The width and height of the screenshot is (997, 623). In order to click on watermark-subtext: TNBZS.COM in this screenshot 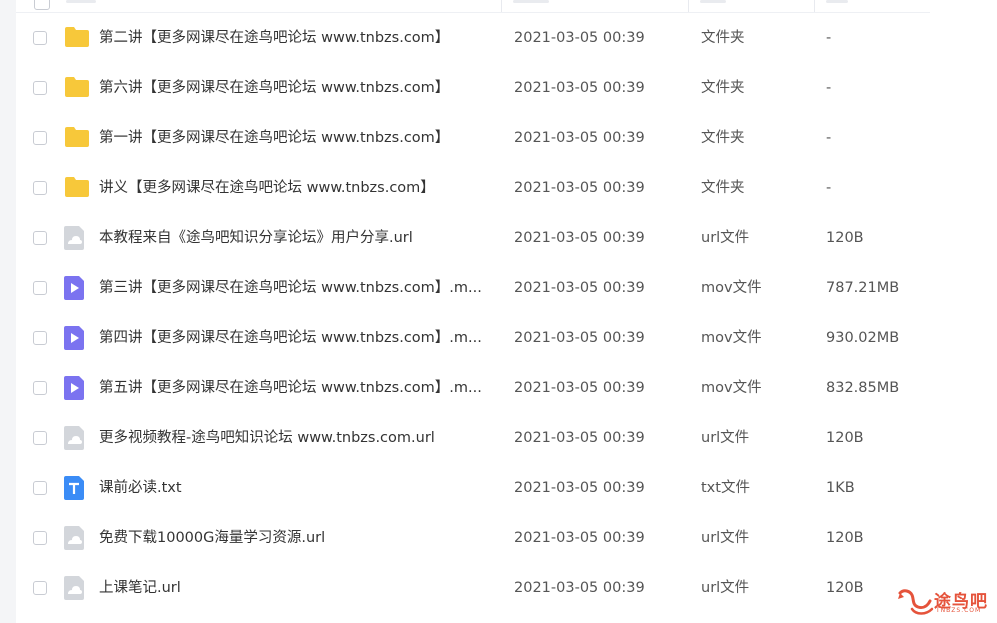, I will do `click(959, 610)`.